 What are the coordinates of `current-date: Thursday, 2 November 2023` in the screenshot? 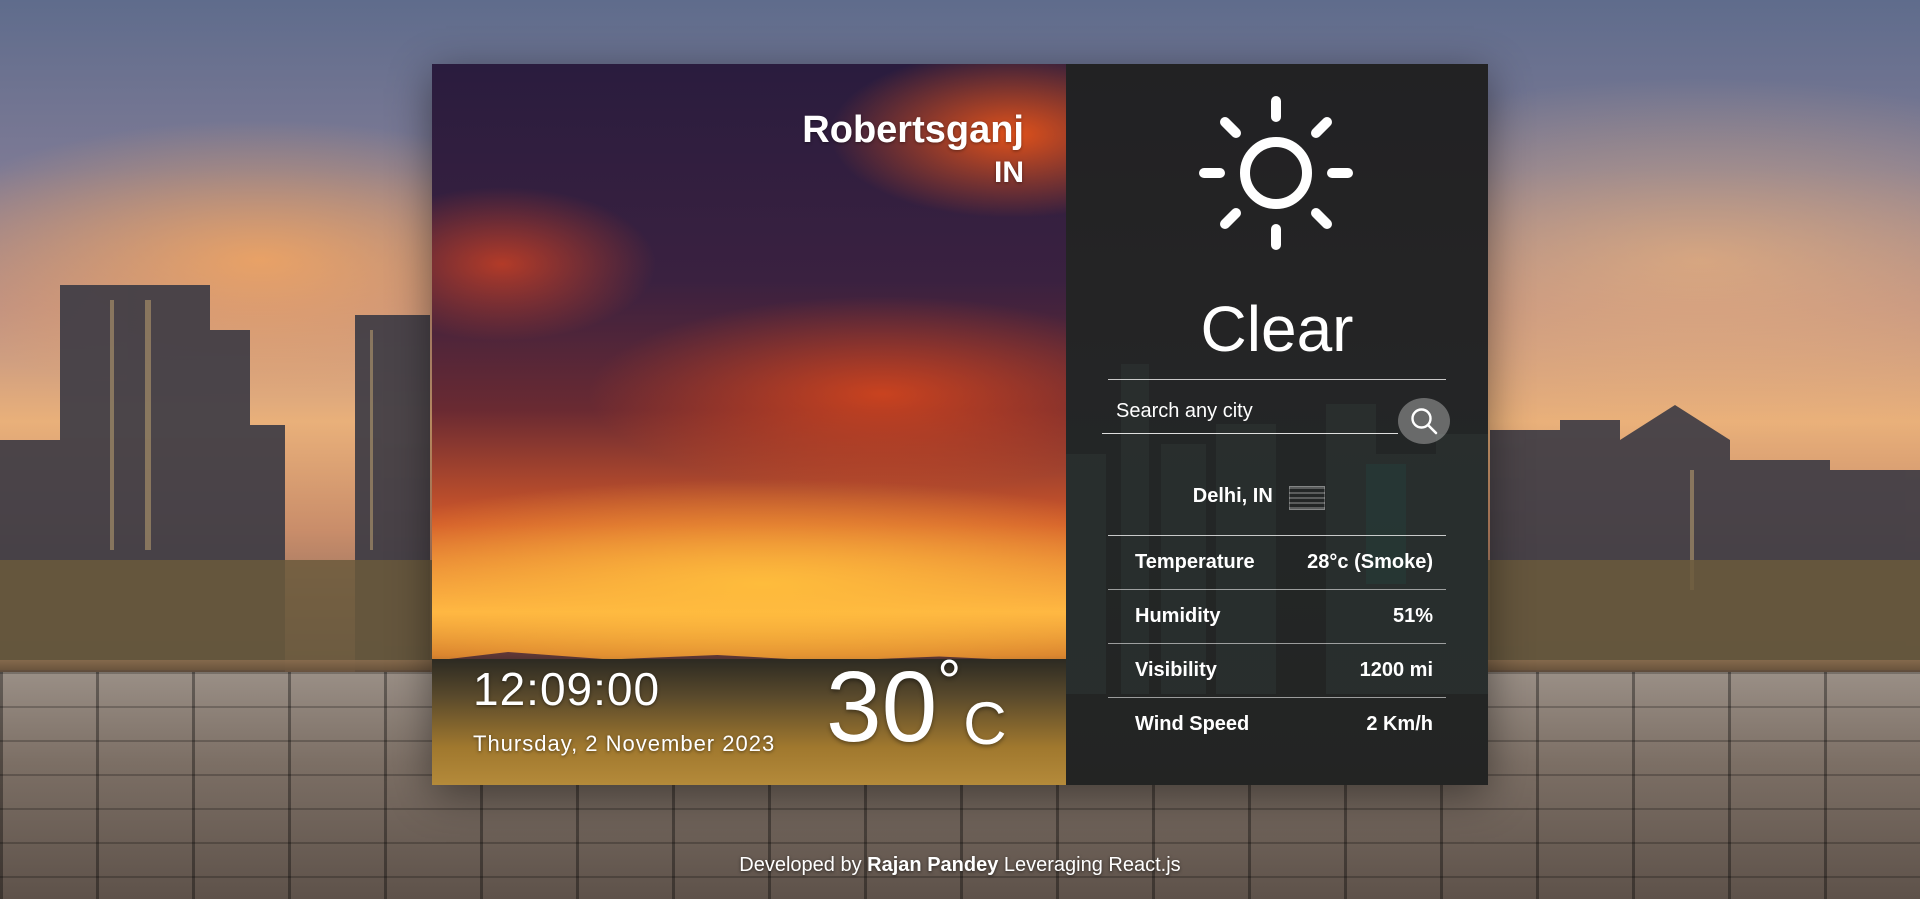 It's located at (624, 743).